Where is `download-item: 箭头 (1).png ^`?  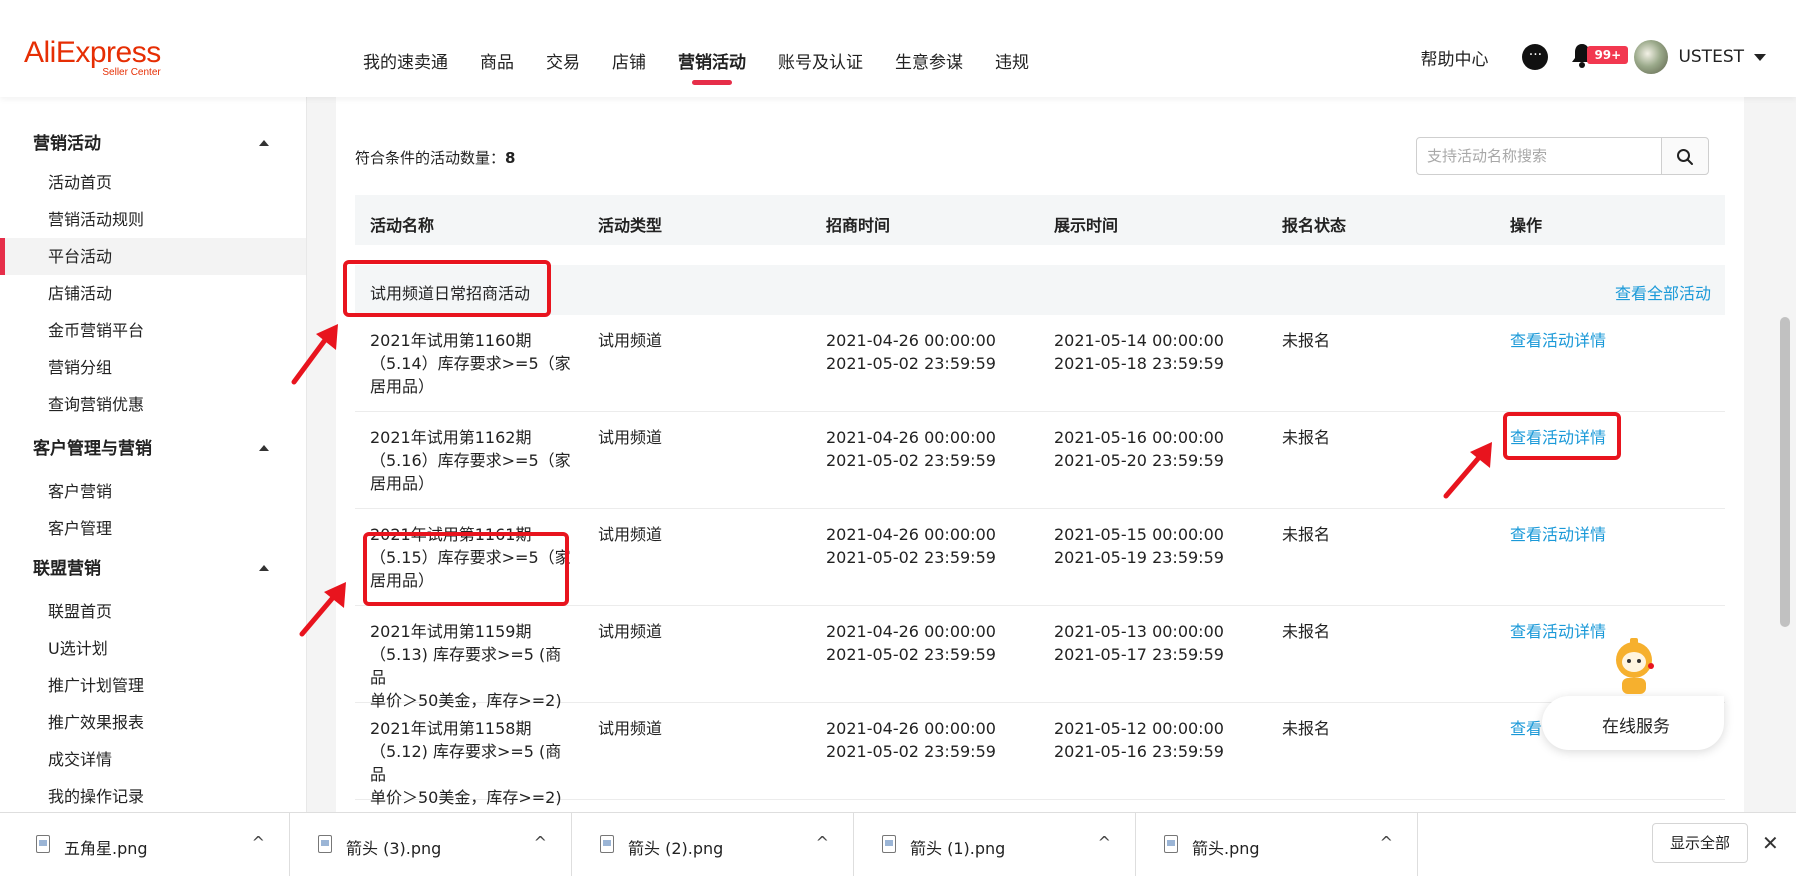 download-item: 箭头 (1).png ^ is located at coordinates (995, 844).